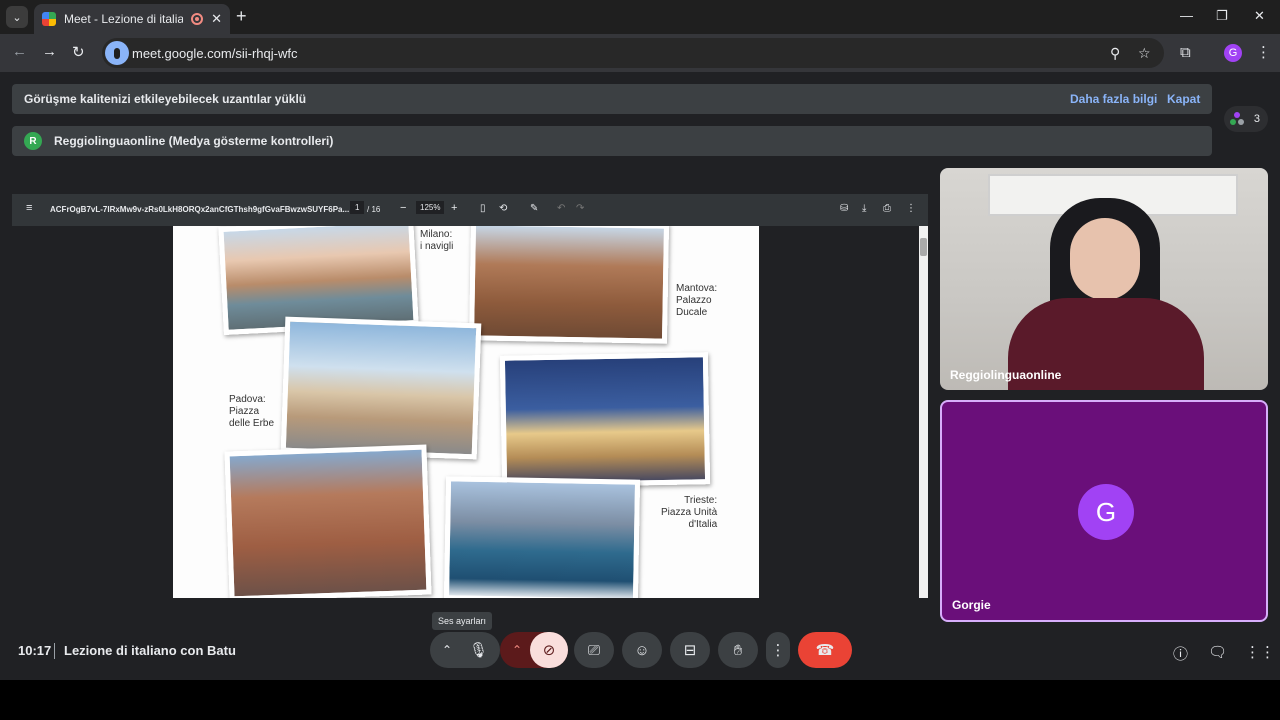 The width and height of the screenshot is (1280, 720). I want to click on extensions-puzzle-icon: ⧉, so click(1185, 52).